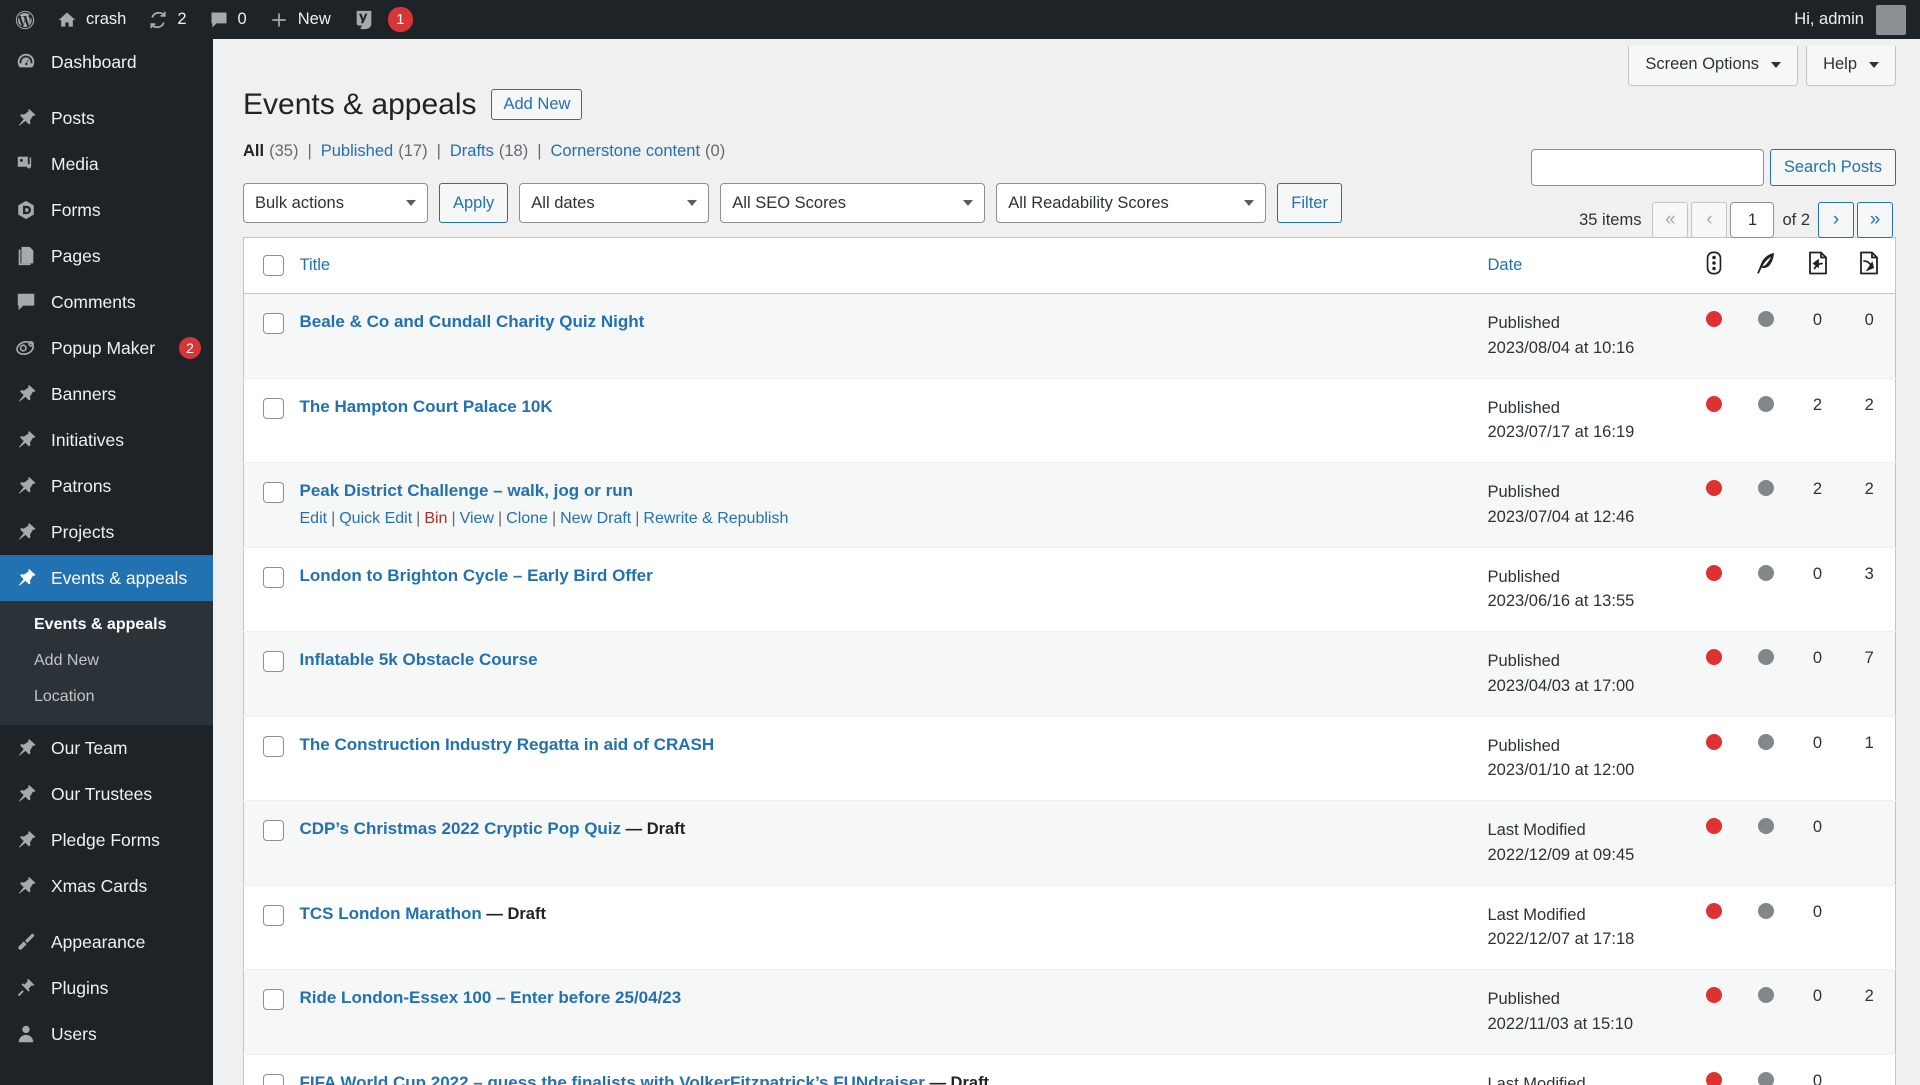 Image resolution: width=1920 pixels, height=1085 pixels. I want to click on readability-column-header, so click(1765, 265).